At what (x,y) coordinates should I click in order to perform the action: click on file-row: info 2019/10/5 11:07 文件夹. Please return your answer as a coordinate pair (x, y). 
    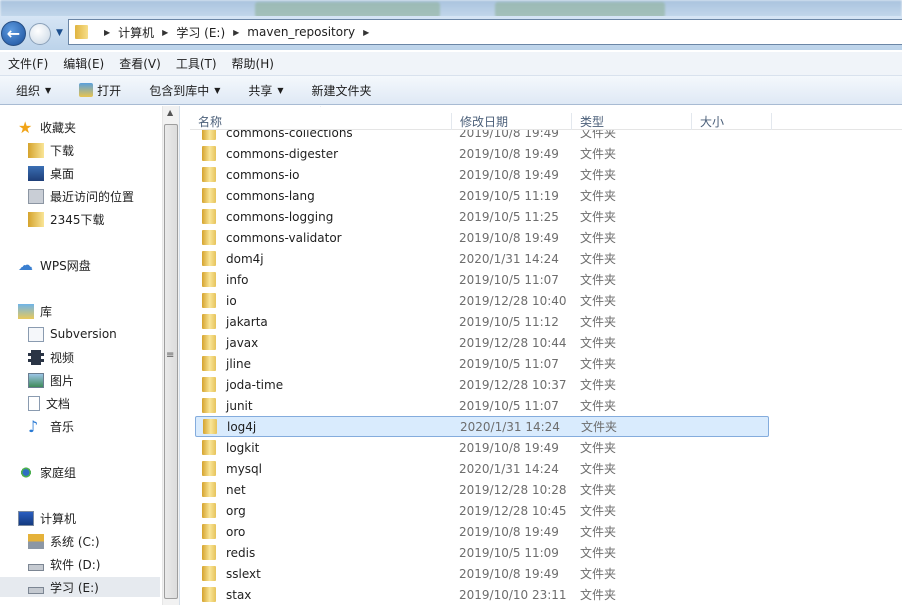
    Looking at the image, I should click on (482, 279).